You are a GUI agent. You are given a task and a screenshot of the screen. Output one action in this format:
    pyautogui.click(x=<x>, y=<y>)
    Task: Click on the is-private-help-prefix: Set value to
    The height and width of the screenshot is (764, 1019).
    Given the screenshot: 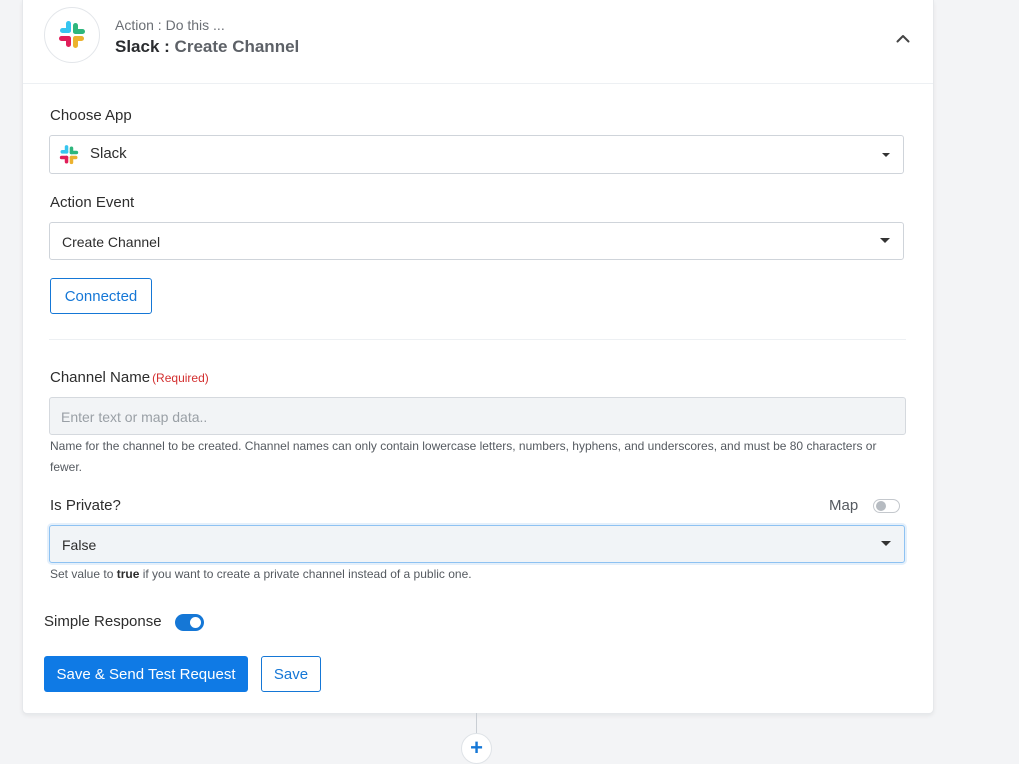 What is the action you would take?
    pyautogui.click(x=83, y=574)
    